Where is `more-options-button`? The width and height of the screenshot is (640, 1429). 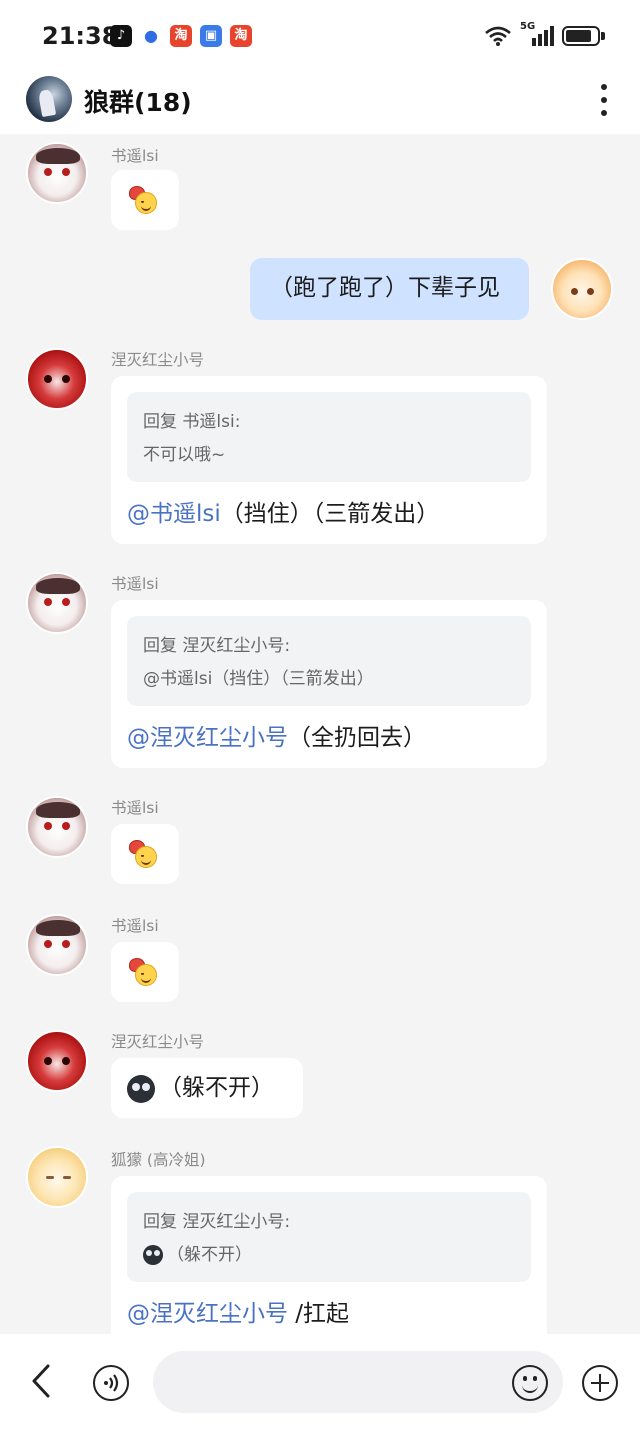
more-options-button is located at coordinates (604, 100).